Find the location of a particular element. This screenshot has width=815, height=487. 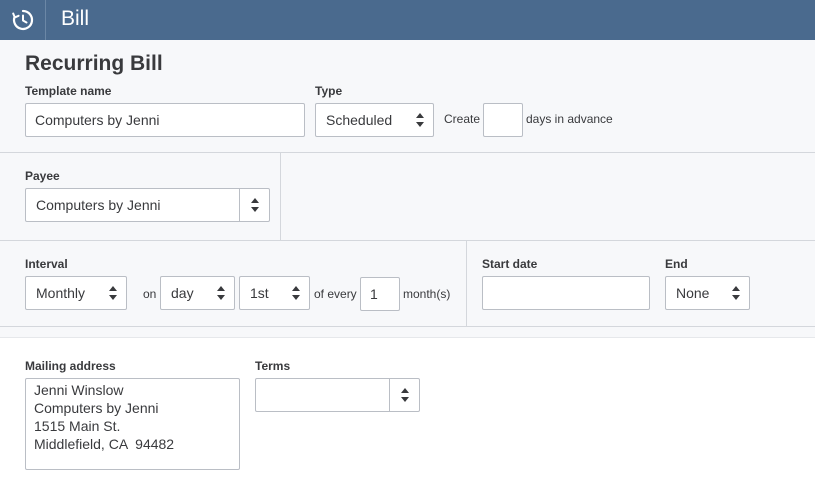

day-ordinal-value: 1st is located at coordinates (259, 293).